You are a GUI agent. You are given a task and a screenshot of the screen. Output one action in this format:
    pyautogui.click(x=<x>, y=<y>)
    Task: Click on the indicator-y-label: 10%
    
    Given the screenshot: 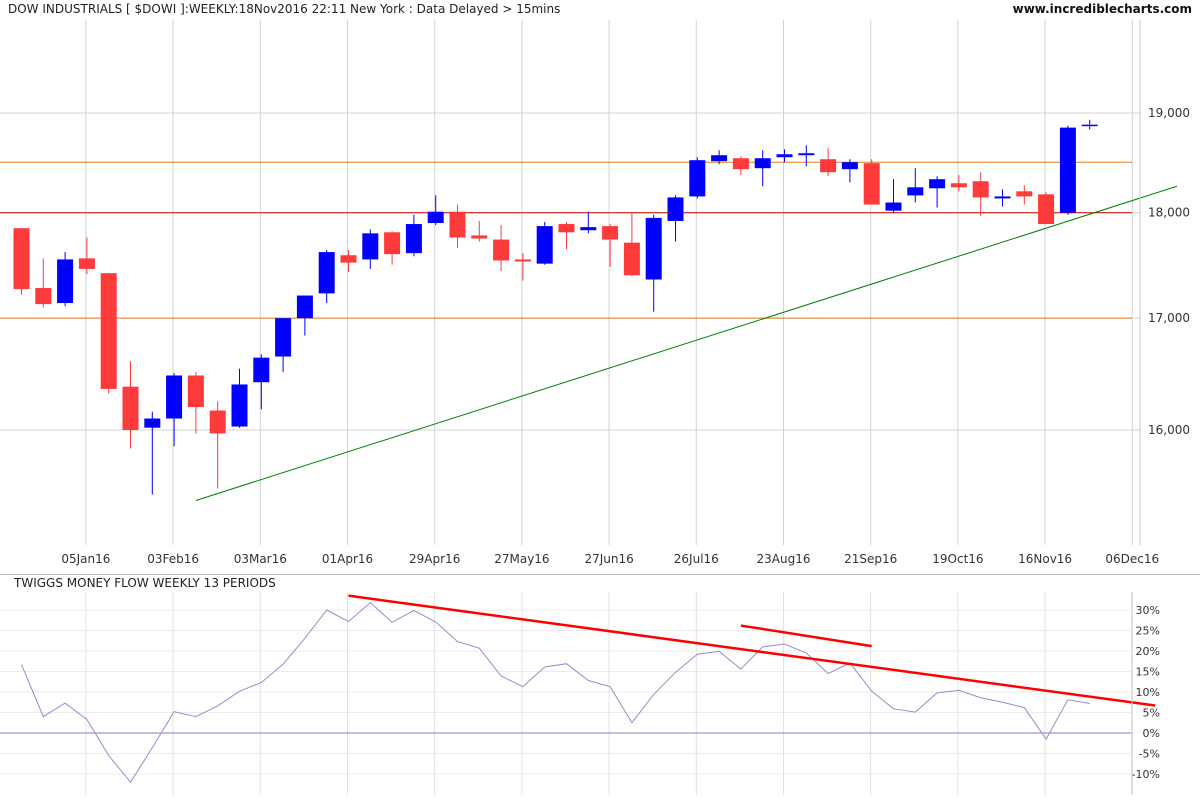 What is the action you would take?
    pyautogui.click(x=1148, y=692)
    